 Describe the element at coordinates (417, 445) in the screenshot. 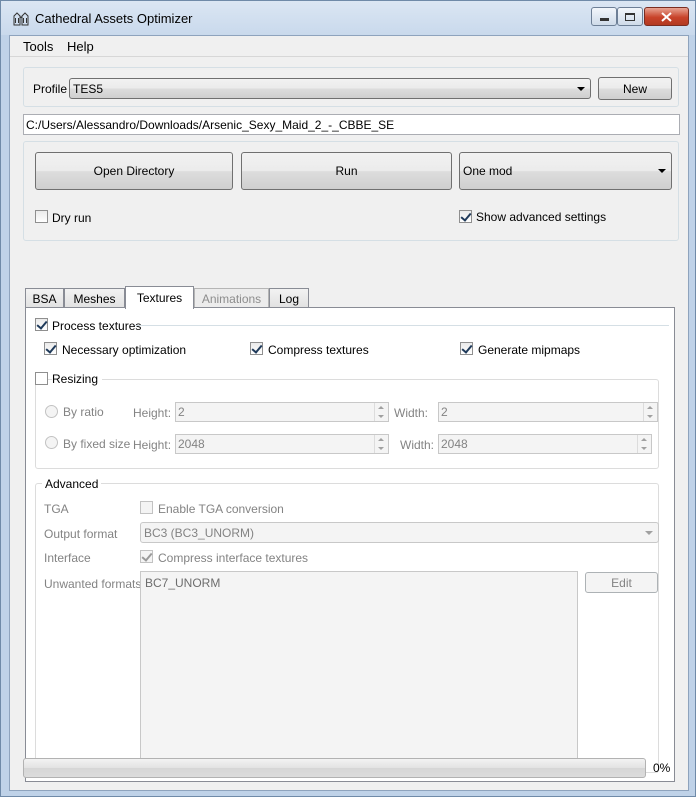

I see `fixed-width-label: Width:` at that location.